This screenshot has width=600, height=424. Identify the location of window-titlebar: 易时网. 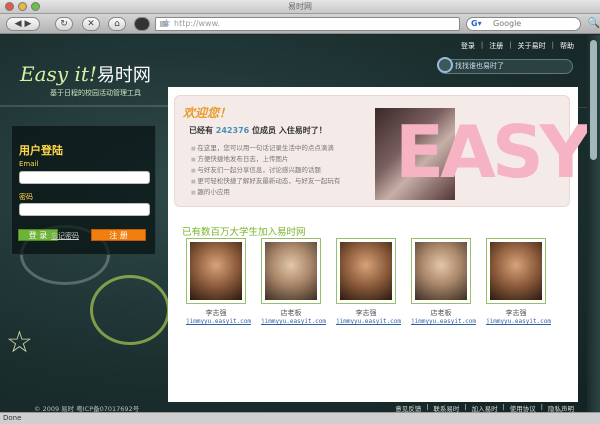
(300, 7).